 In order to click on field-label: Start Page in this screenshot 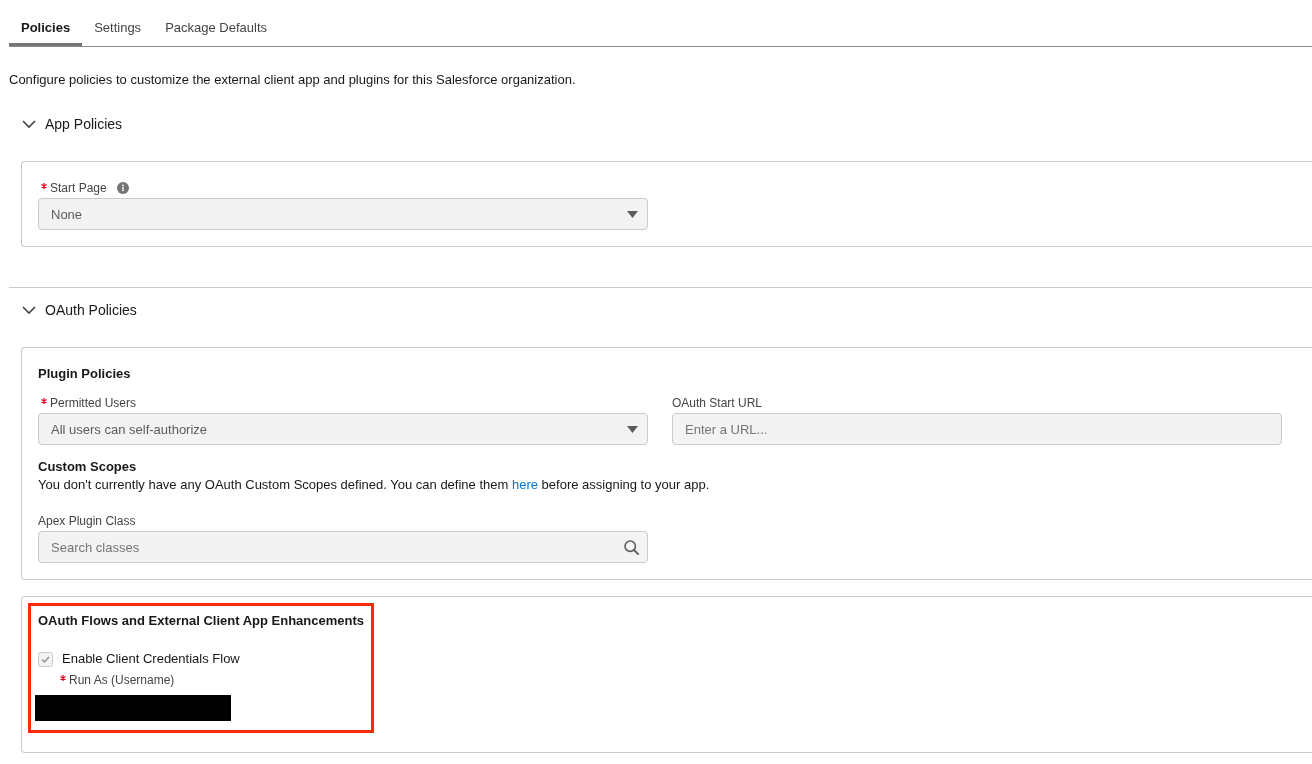, I will do `click(78, 188)`.